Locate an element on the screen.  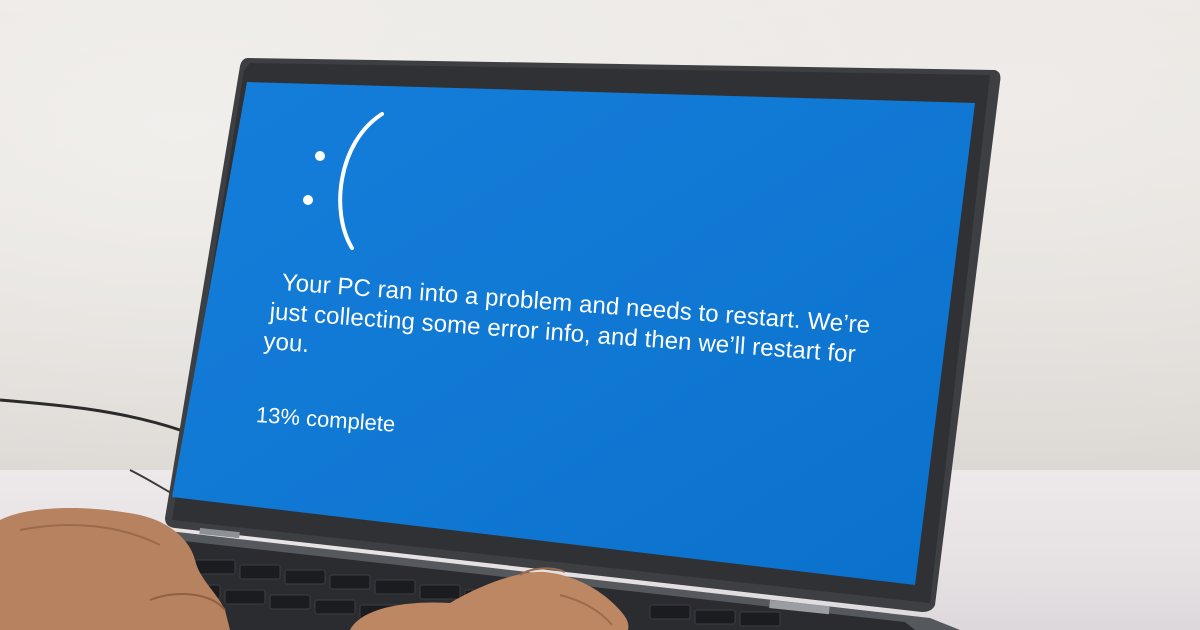
hand-icon is located at coordinates (314, 569).